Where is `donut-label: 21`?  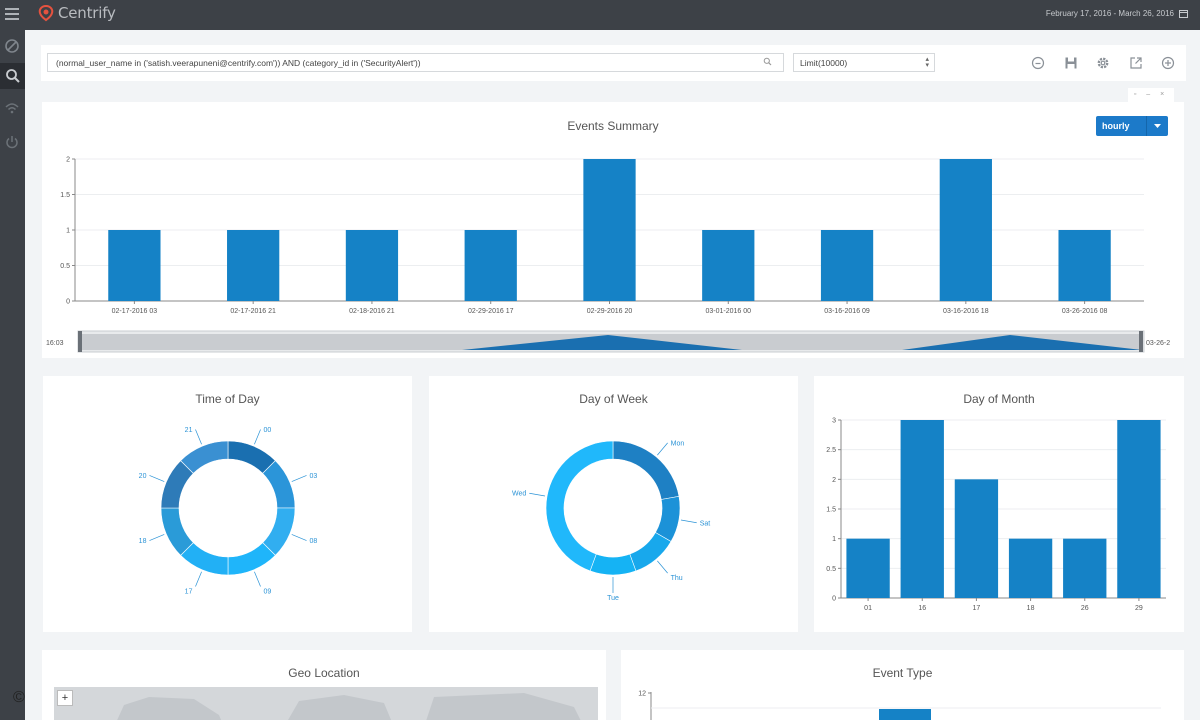
donut-label: 21 is located at coordinates (189, 430).